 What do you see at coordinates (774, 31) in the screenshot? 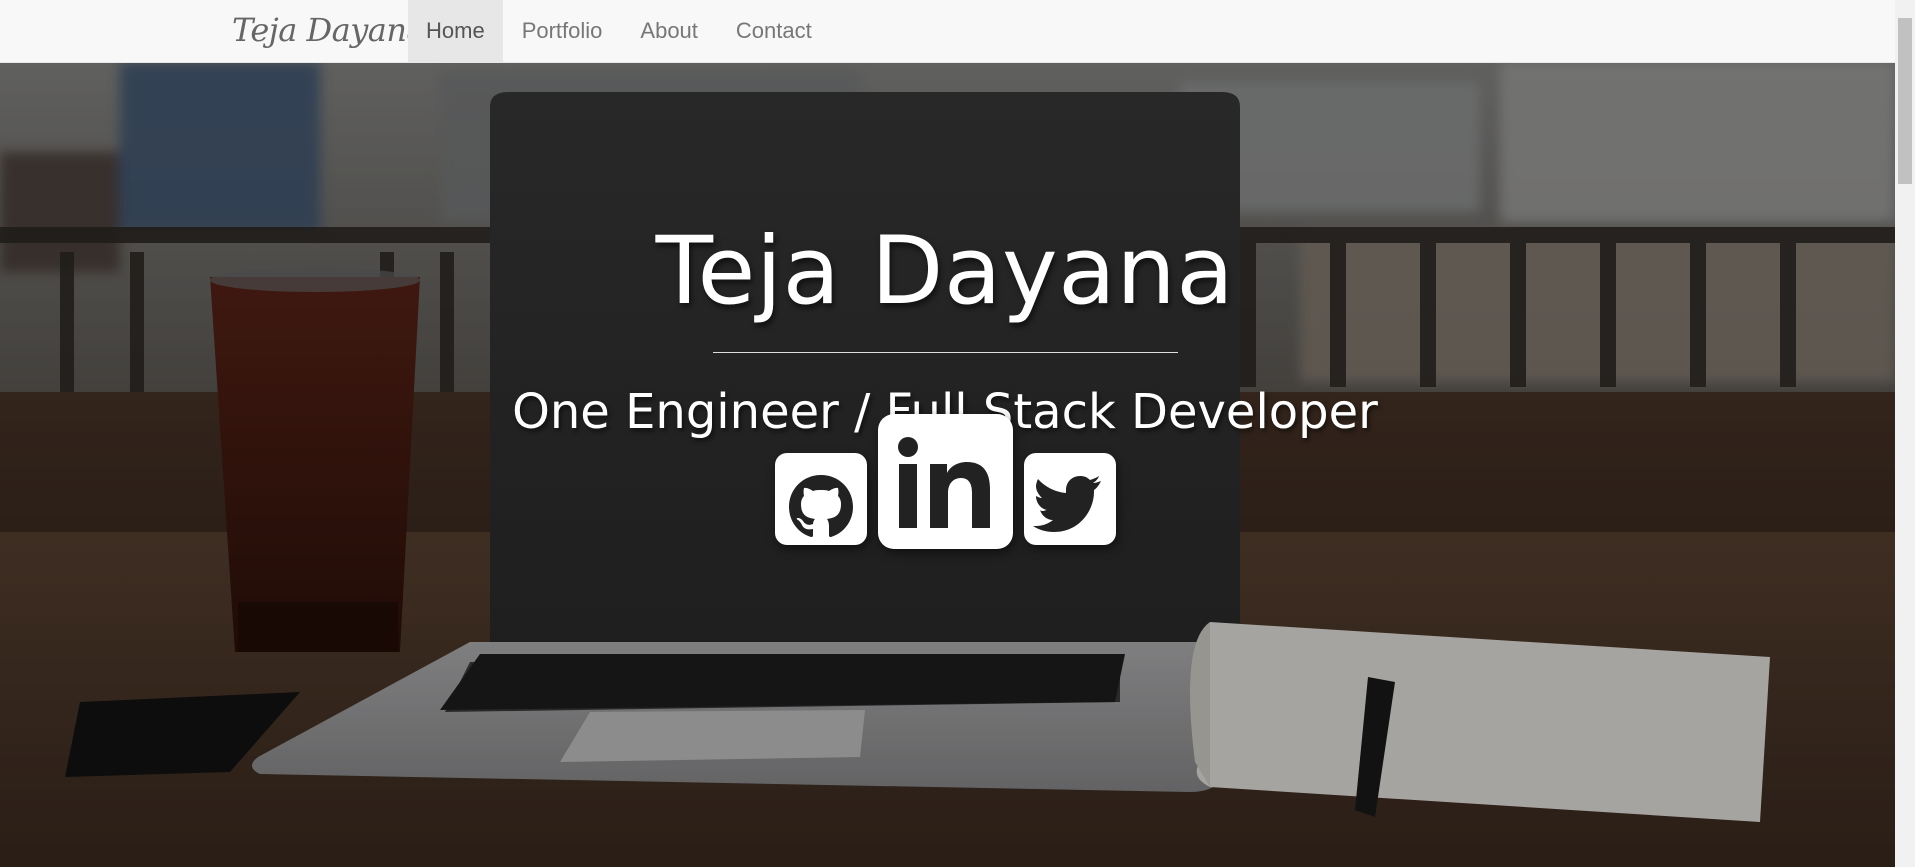
I see `nav-item-contact: Contact` at bounding box center [774, 31].